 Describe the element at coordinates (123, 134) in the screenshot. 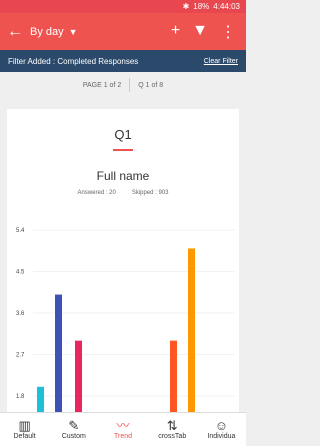

I see `question-id: Q1` at that location.